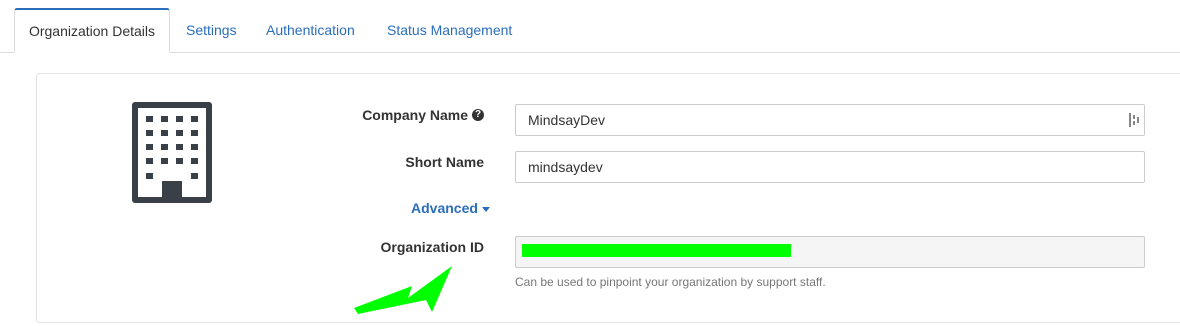  Describe the element at coordinates (830, 120) in the screenshot. I see `company-name-input` at that location.